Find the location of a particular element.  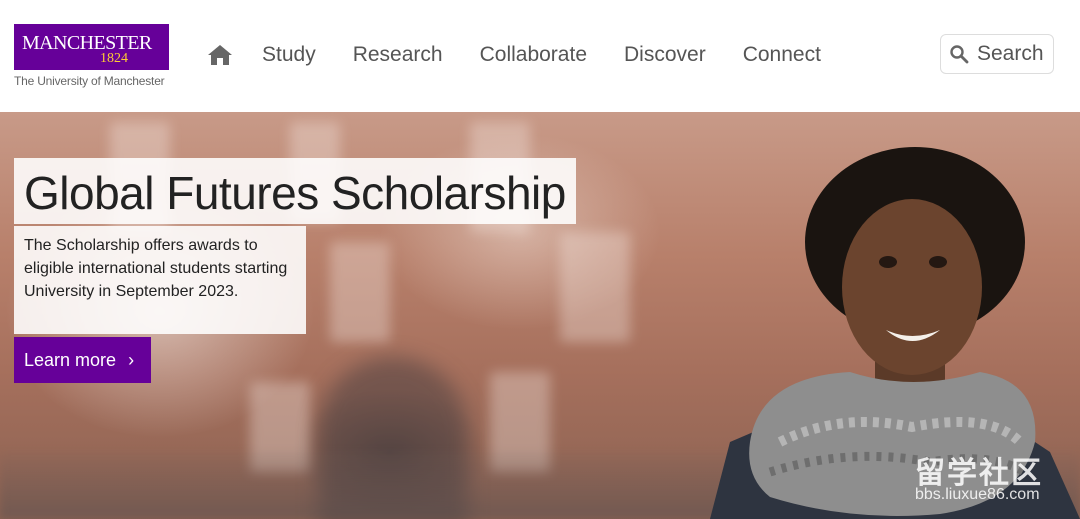

logo-wordmark: MANCHESTER is located at coordinates (87, 43).